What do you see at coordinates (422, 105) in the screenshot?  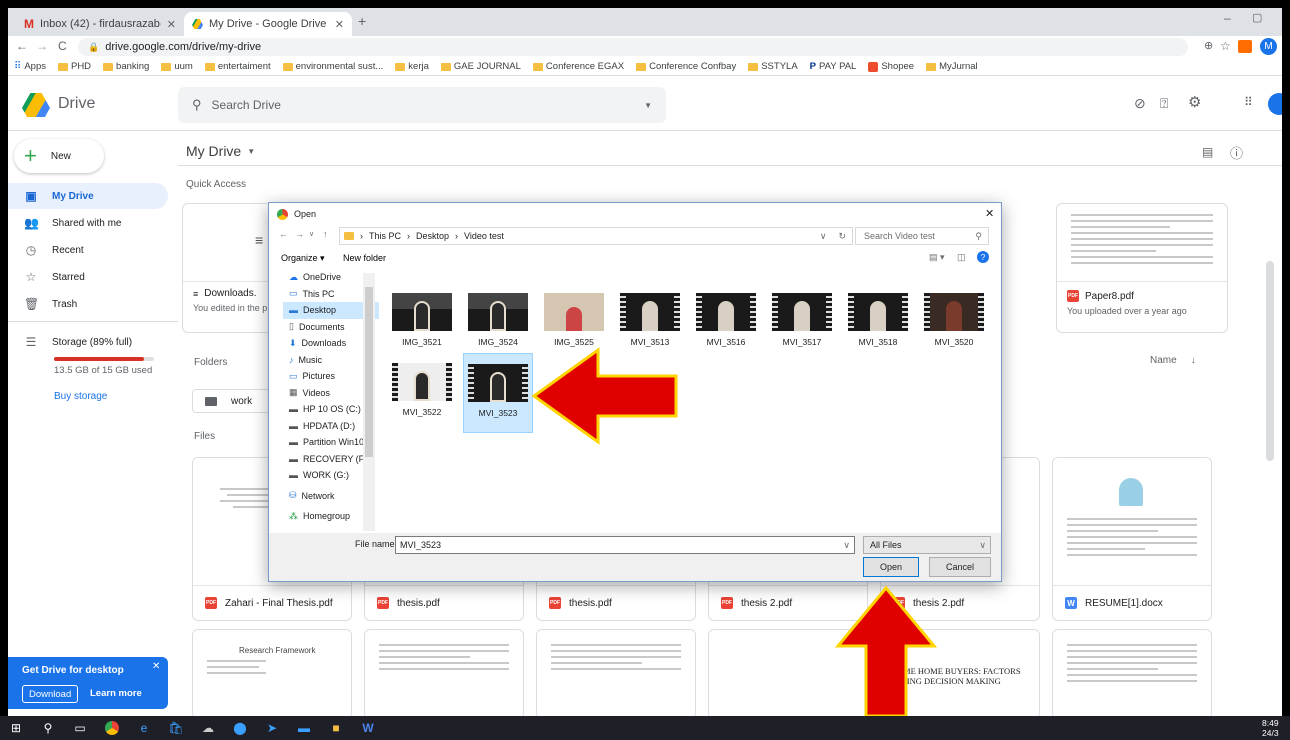 I see `search-input: ⚲ Search Drive ▼` at bounding box center [422, 105].